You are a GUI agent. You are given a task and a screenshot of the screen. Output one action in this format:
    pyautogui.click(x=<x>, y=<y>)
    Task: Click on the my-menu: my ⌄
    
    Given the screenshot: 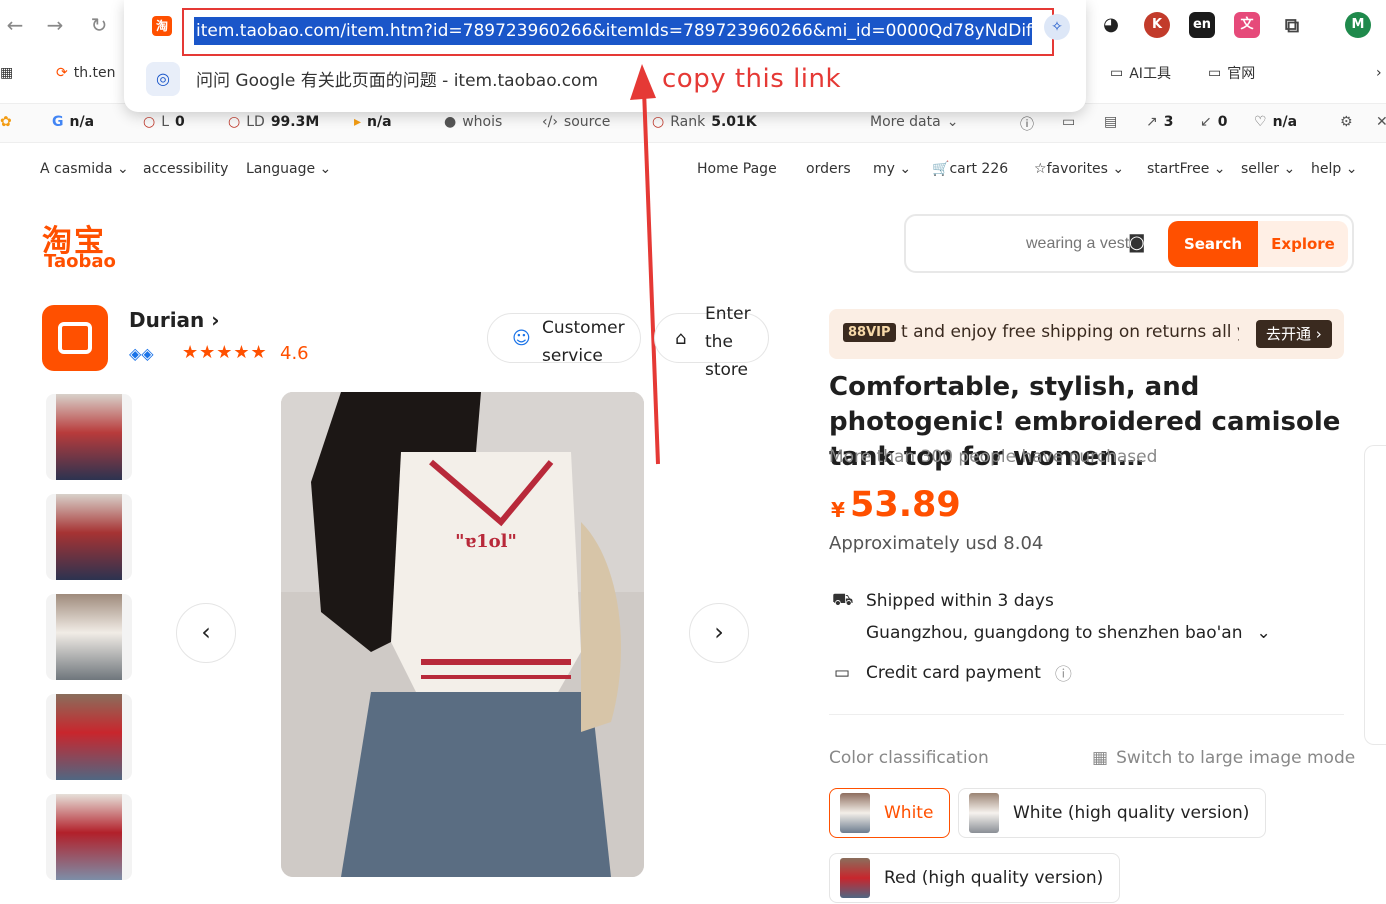 What is the action you would take?
    pyautogui.click(x=892, y=169)
    